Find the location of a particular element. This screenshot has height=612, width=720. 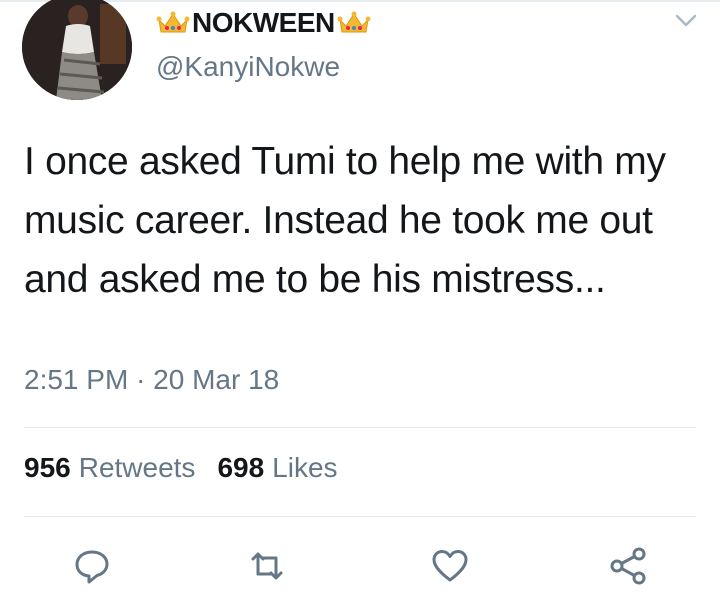

avatar-photo is located at coordinates (77, 50).